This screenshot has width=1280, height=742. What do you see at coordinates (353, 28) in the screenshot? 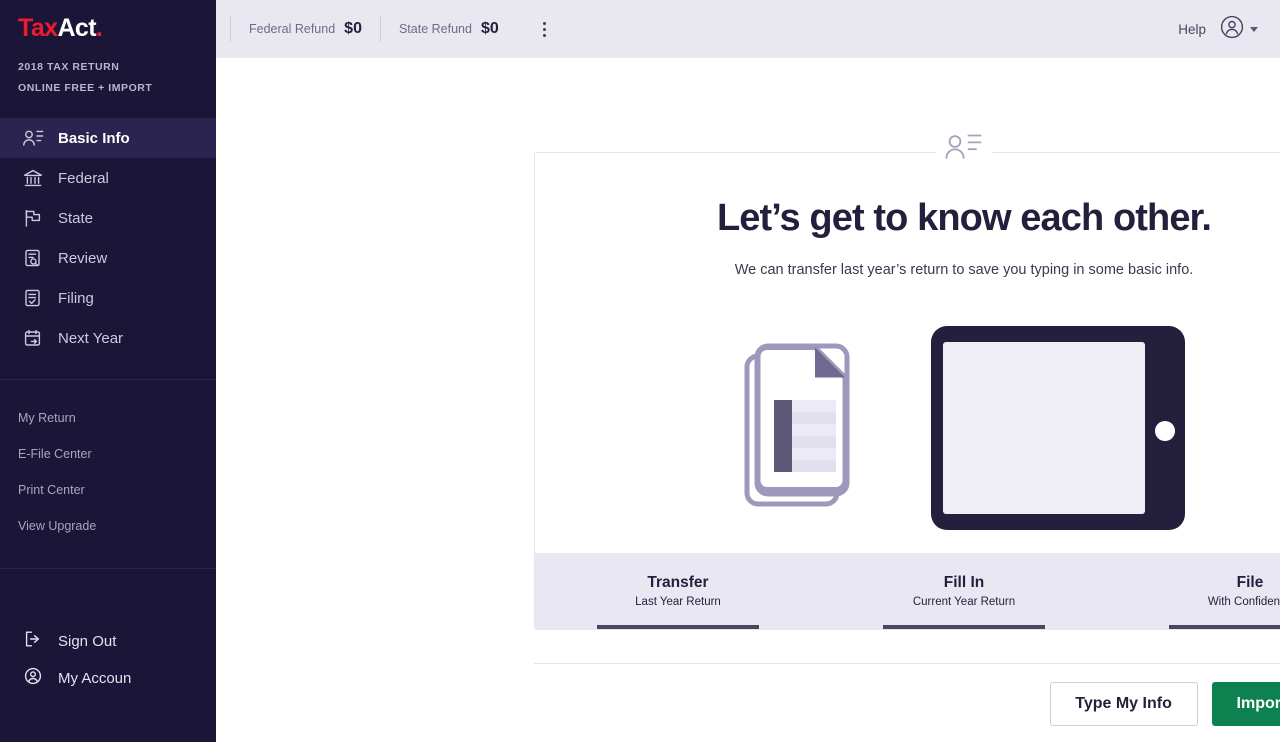
I see `federal-refund-value: $0` at bounding box center [353, 28].